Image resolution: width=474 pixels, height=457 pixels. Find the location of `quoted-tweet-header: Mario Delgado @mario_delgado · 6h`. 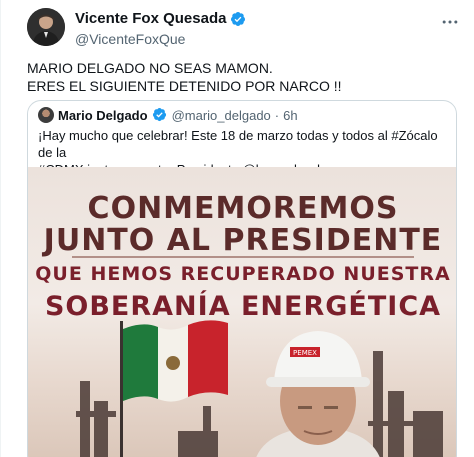

quoted-tweet-header: Mario Delgado @mario_delgado · 6h is located at coordinates (168, 115).